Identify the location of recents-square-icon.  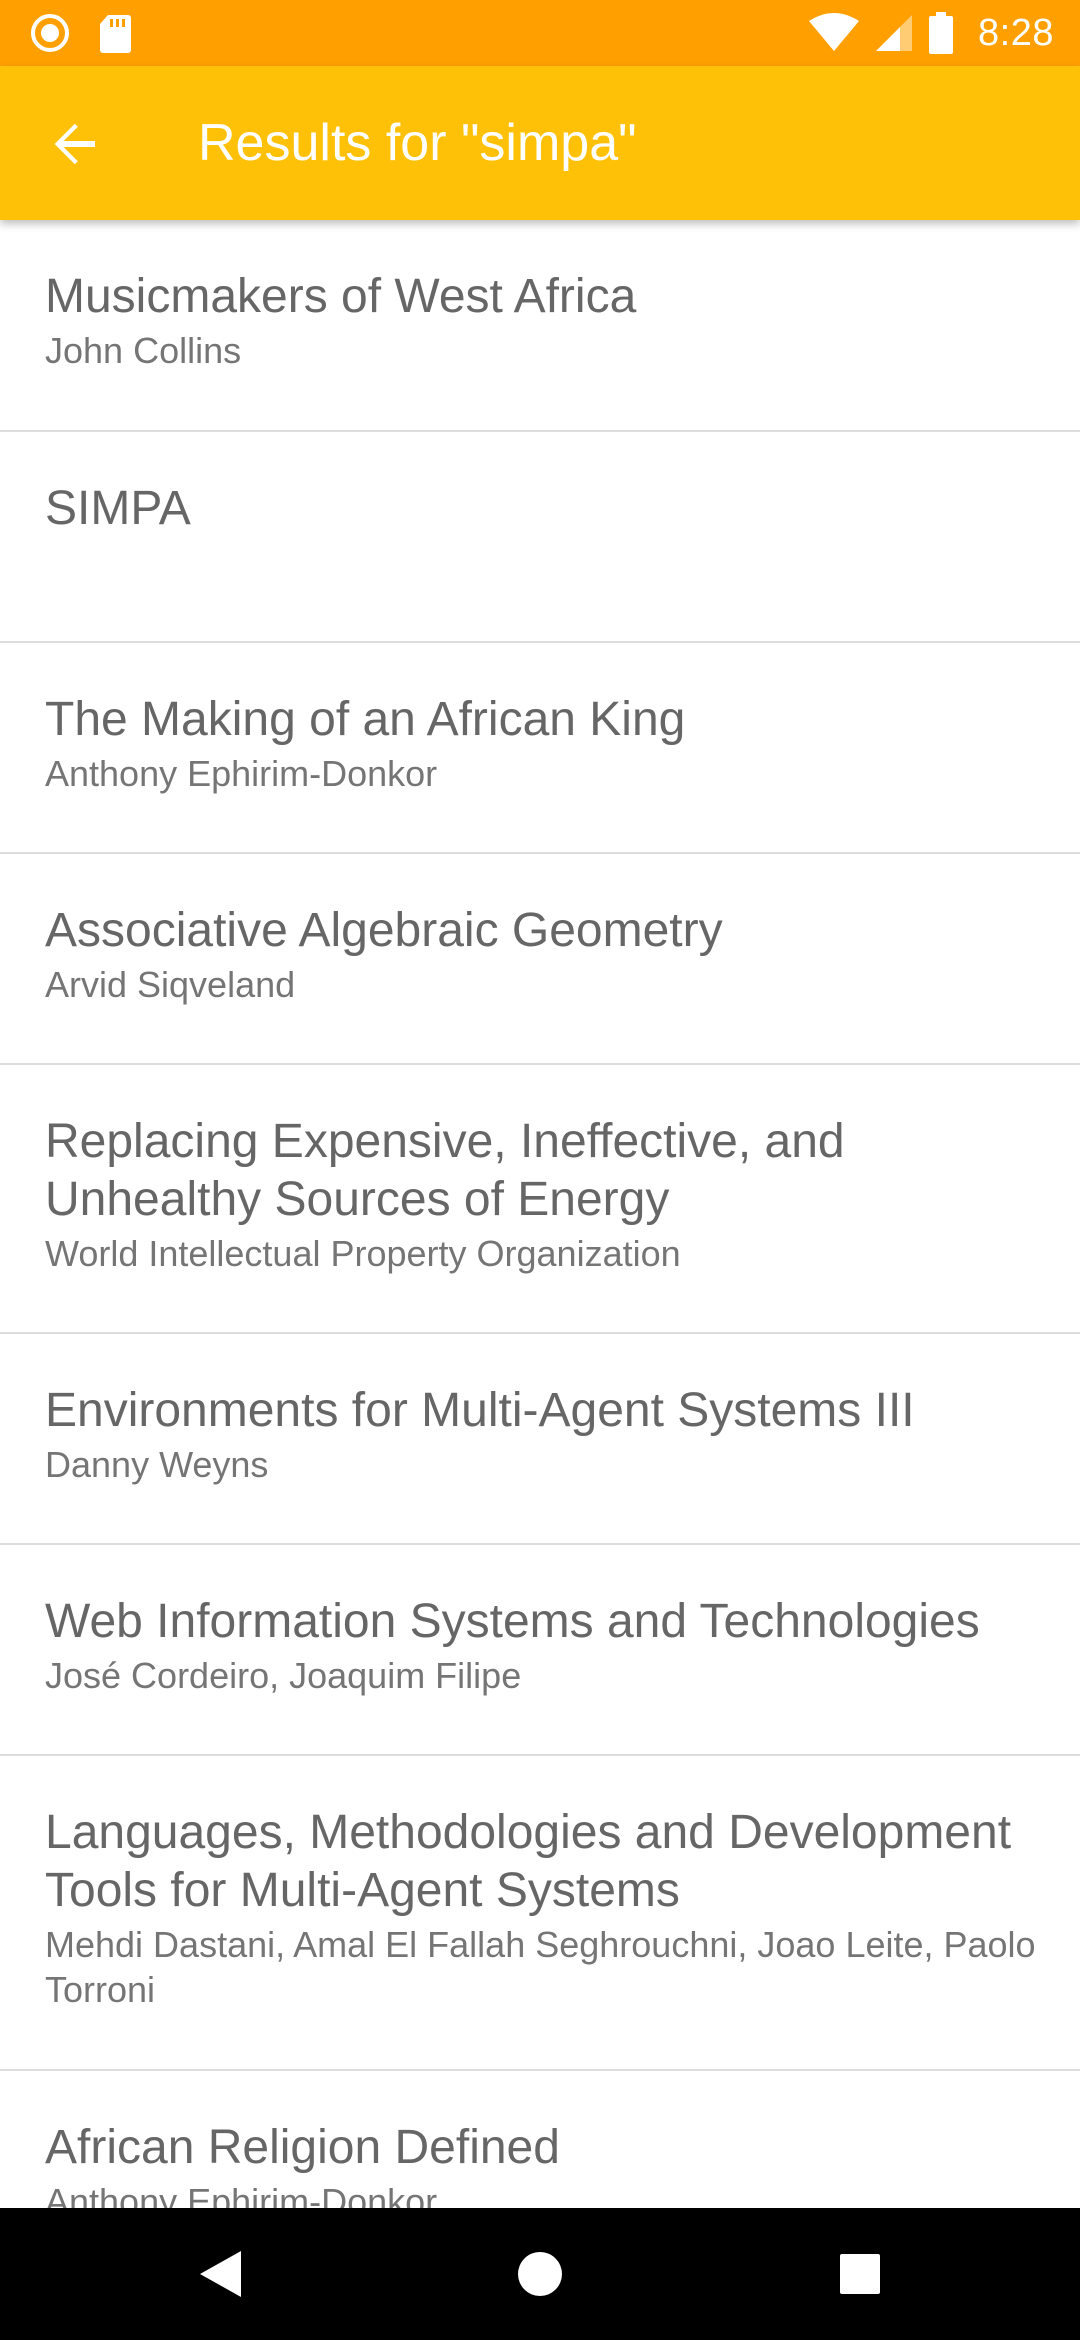
(860, 2274).